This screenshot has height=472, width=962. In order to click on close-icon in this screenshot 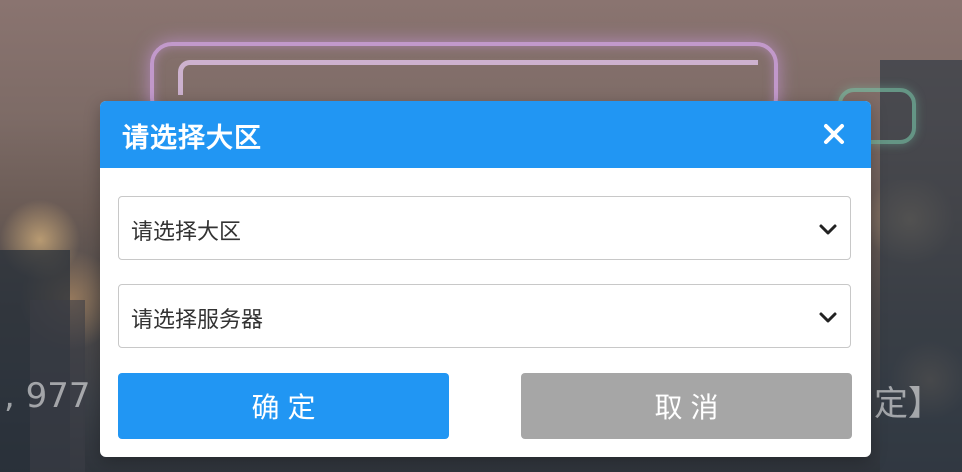, I will do `click(834, 134)`.